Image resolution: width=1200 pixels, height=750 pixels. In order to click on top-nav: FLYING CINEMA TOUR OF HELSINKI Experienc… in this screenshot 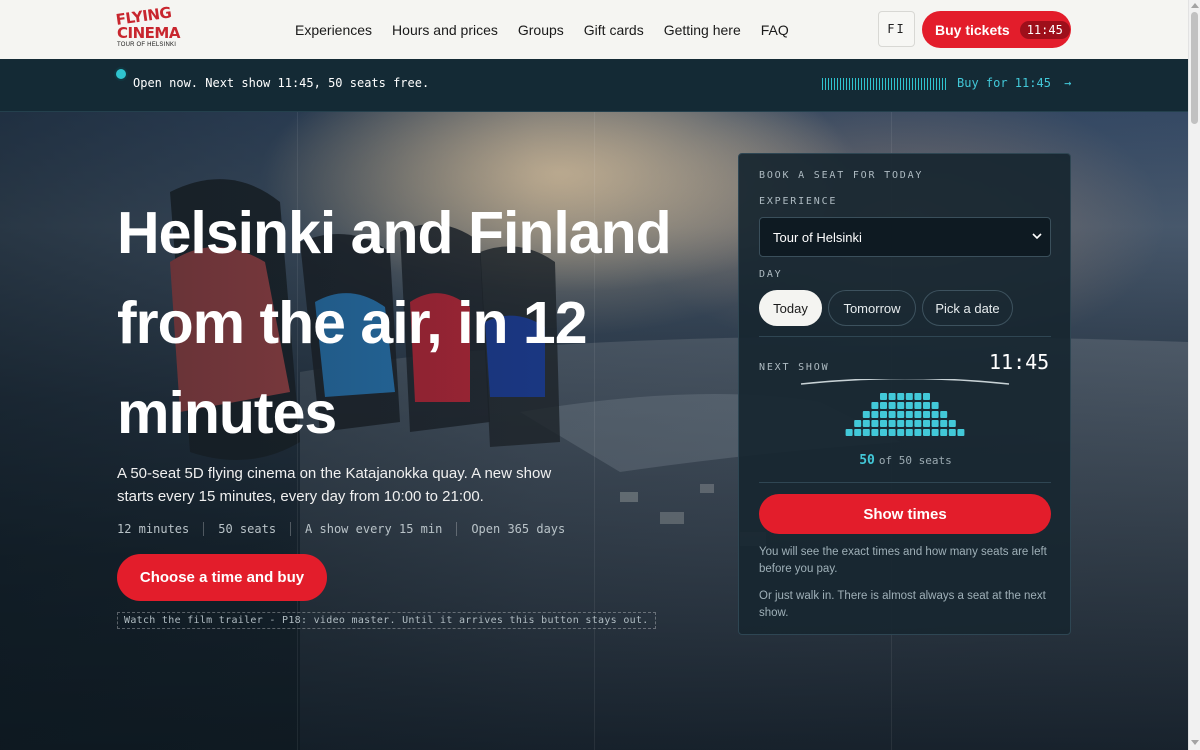, I will do `click(594, 29)`.